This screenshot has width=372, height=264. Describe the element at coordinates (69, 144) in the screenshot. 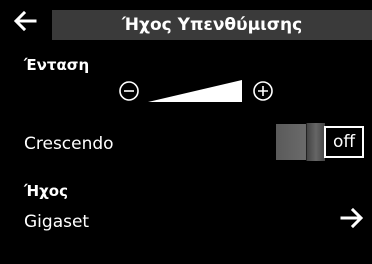

I see `crescendo-label: Crescendo` at that location.